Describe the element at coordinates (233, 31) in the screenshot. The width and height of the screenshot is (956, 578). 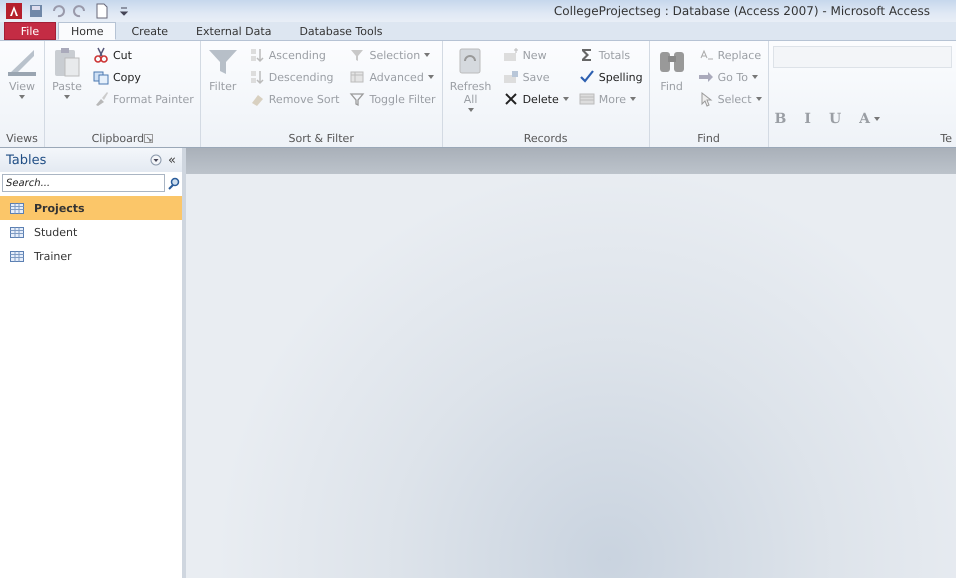
I see `ribbon-tab: External Data` at that location.